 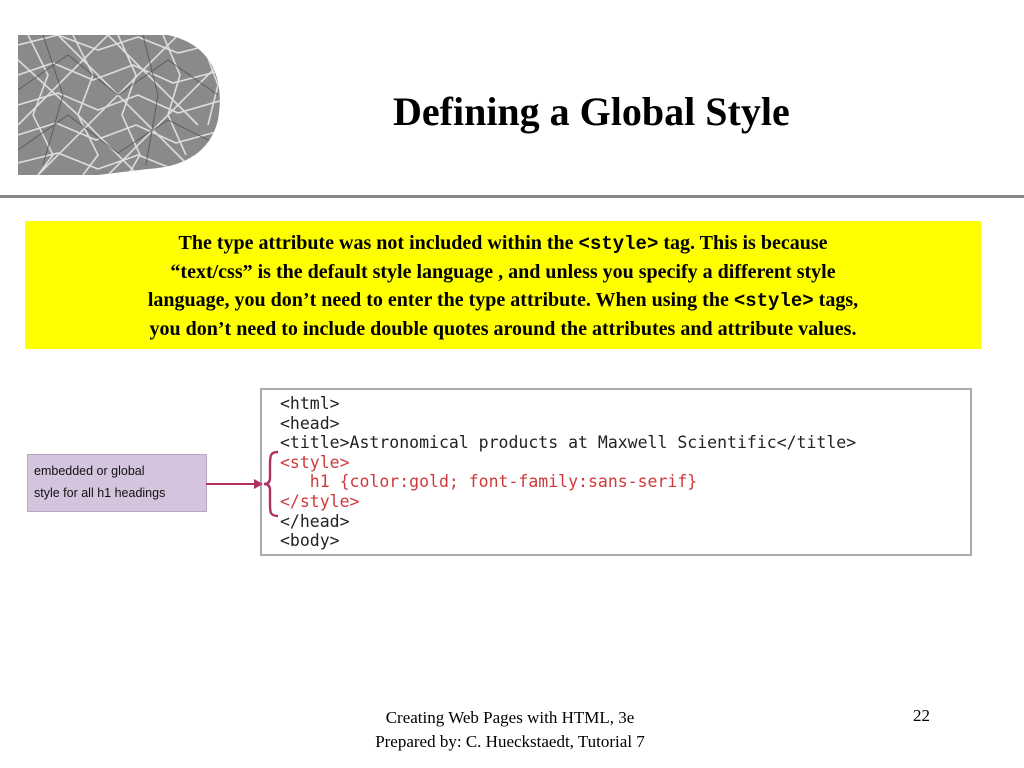 I want to click on curly-brace, so click(x=271, y=484).